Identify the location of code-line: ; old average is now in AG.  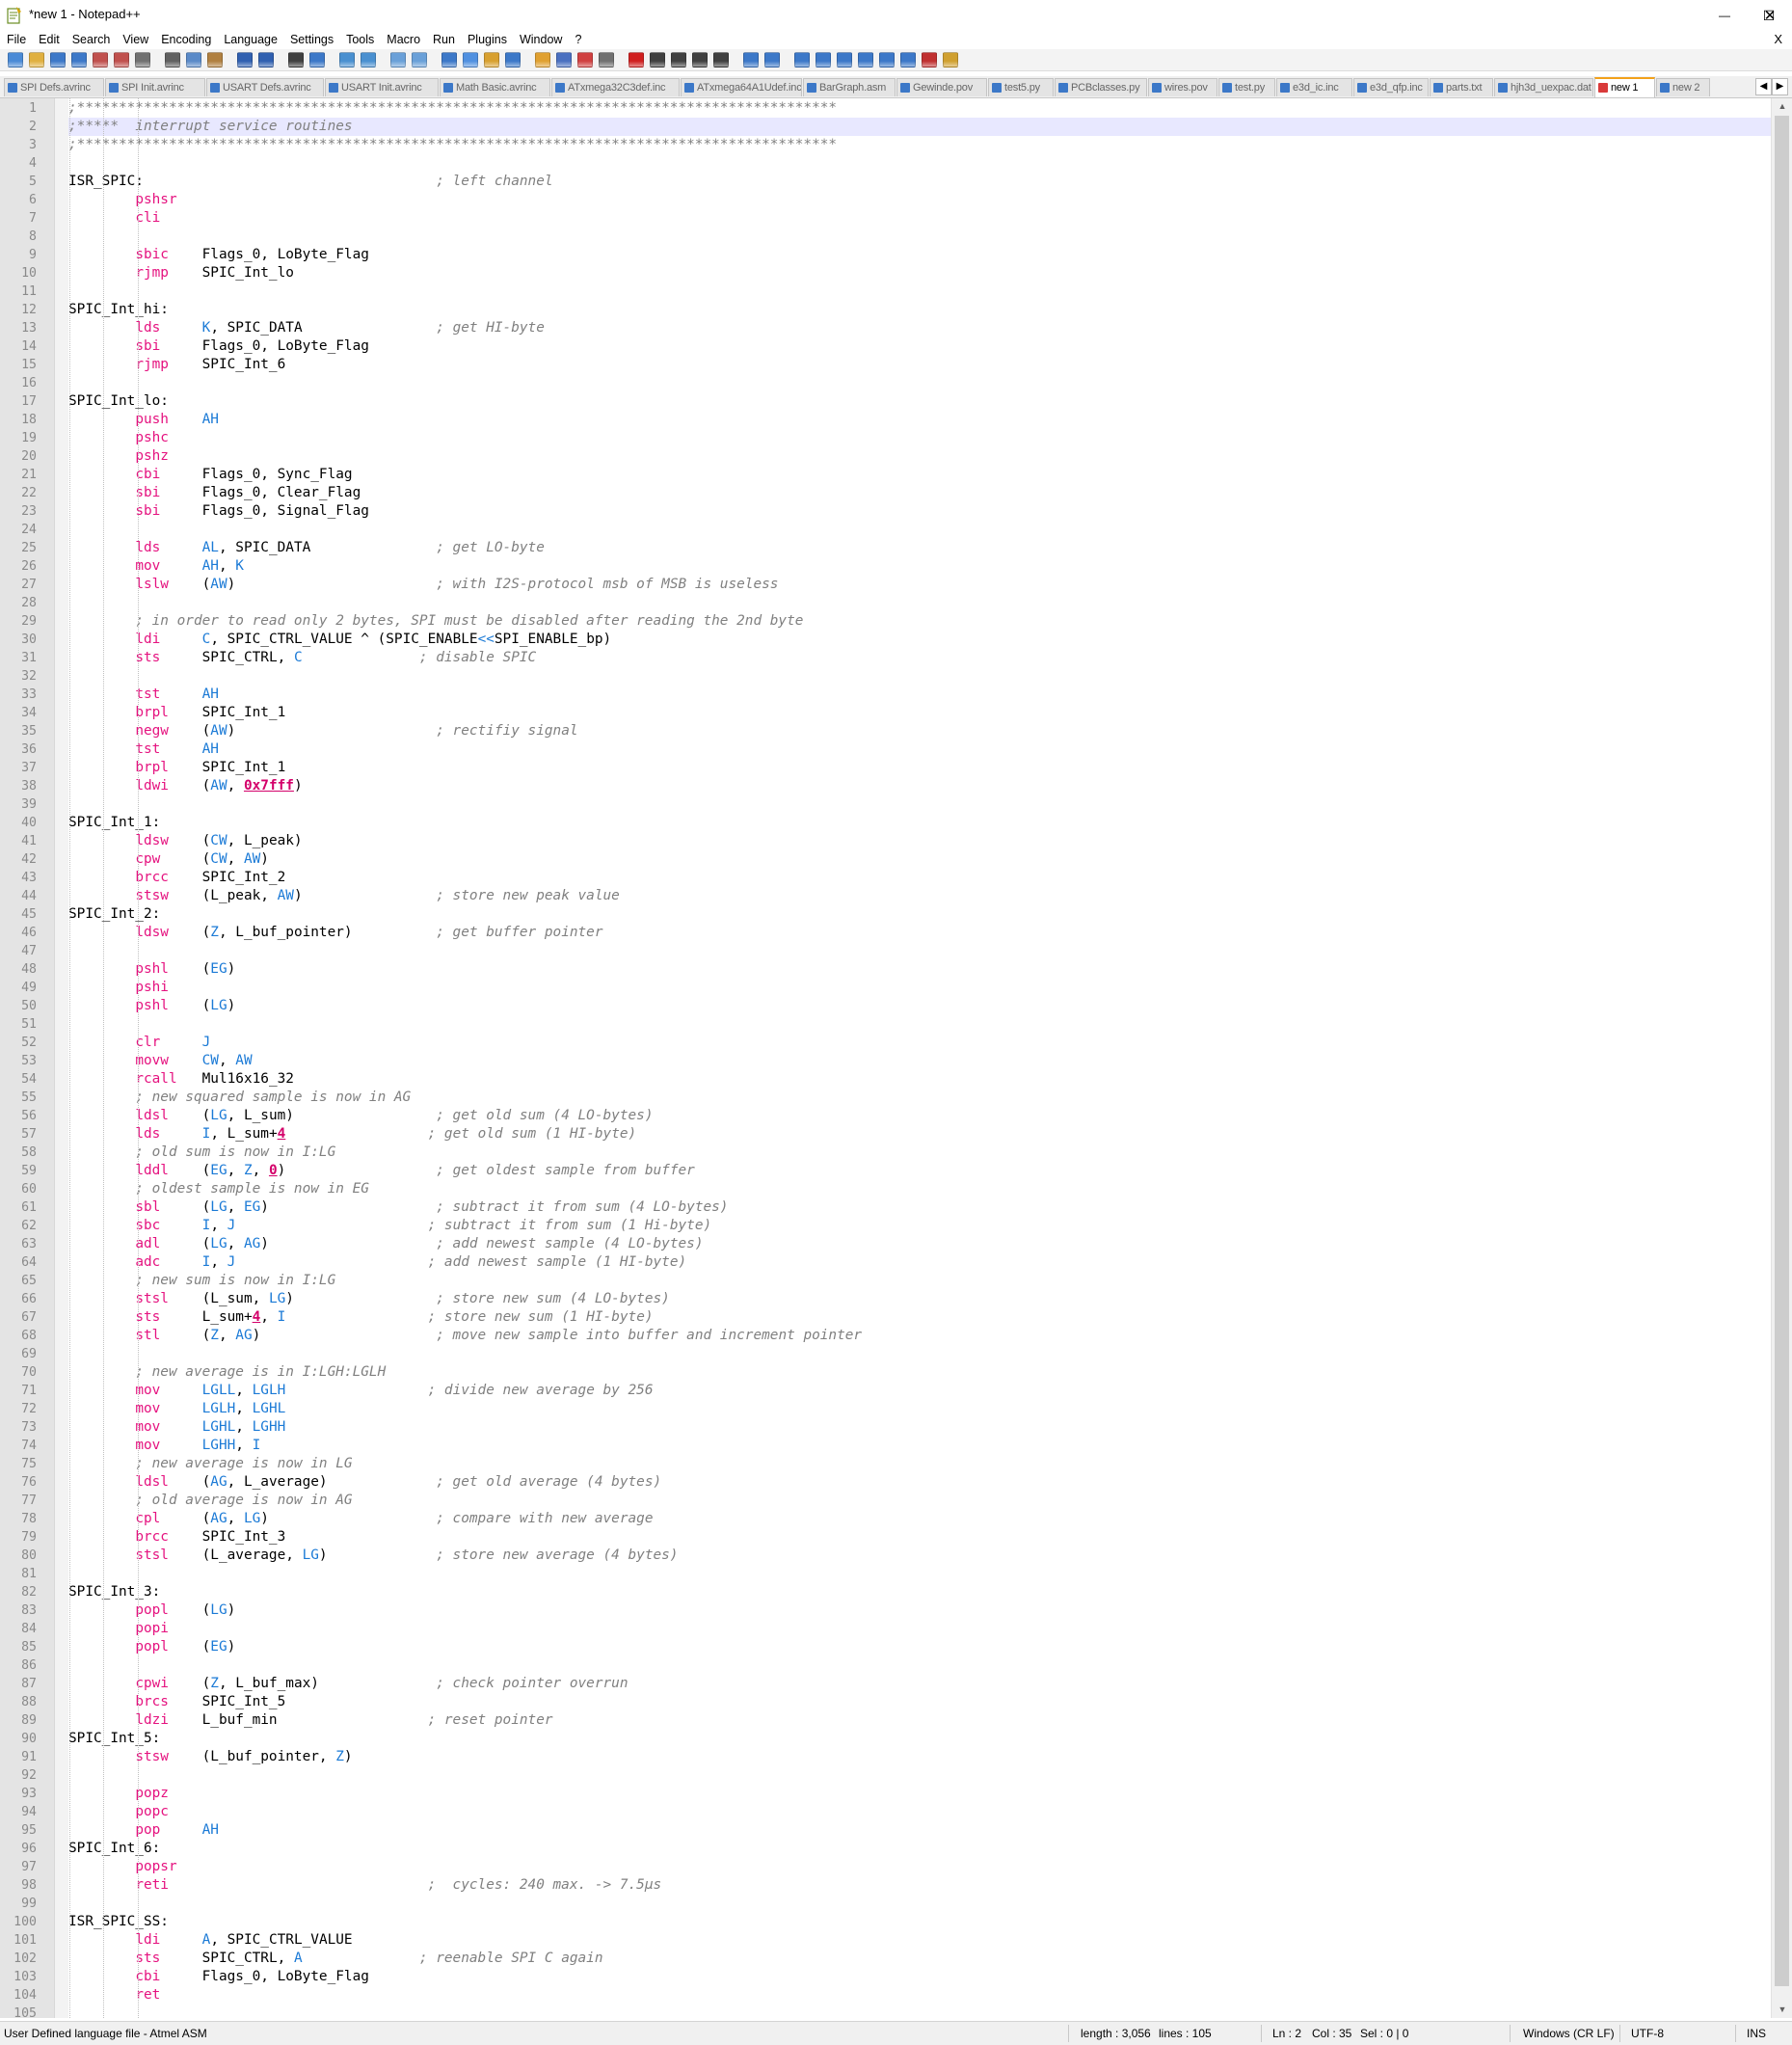
(919, 1501).